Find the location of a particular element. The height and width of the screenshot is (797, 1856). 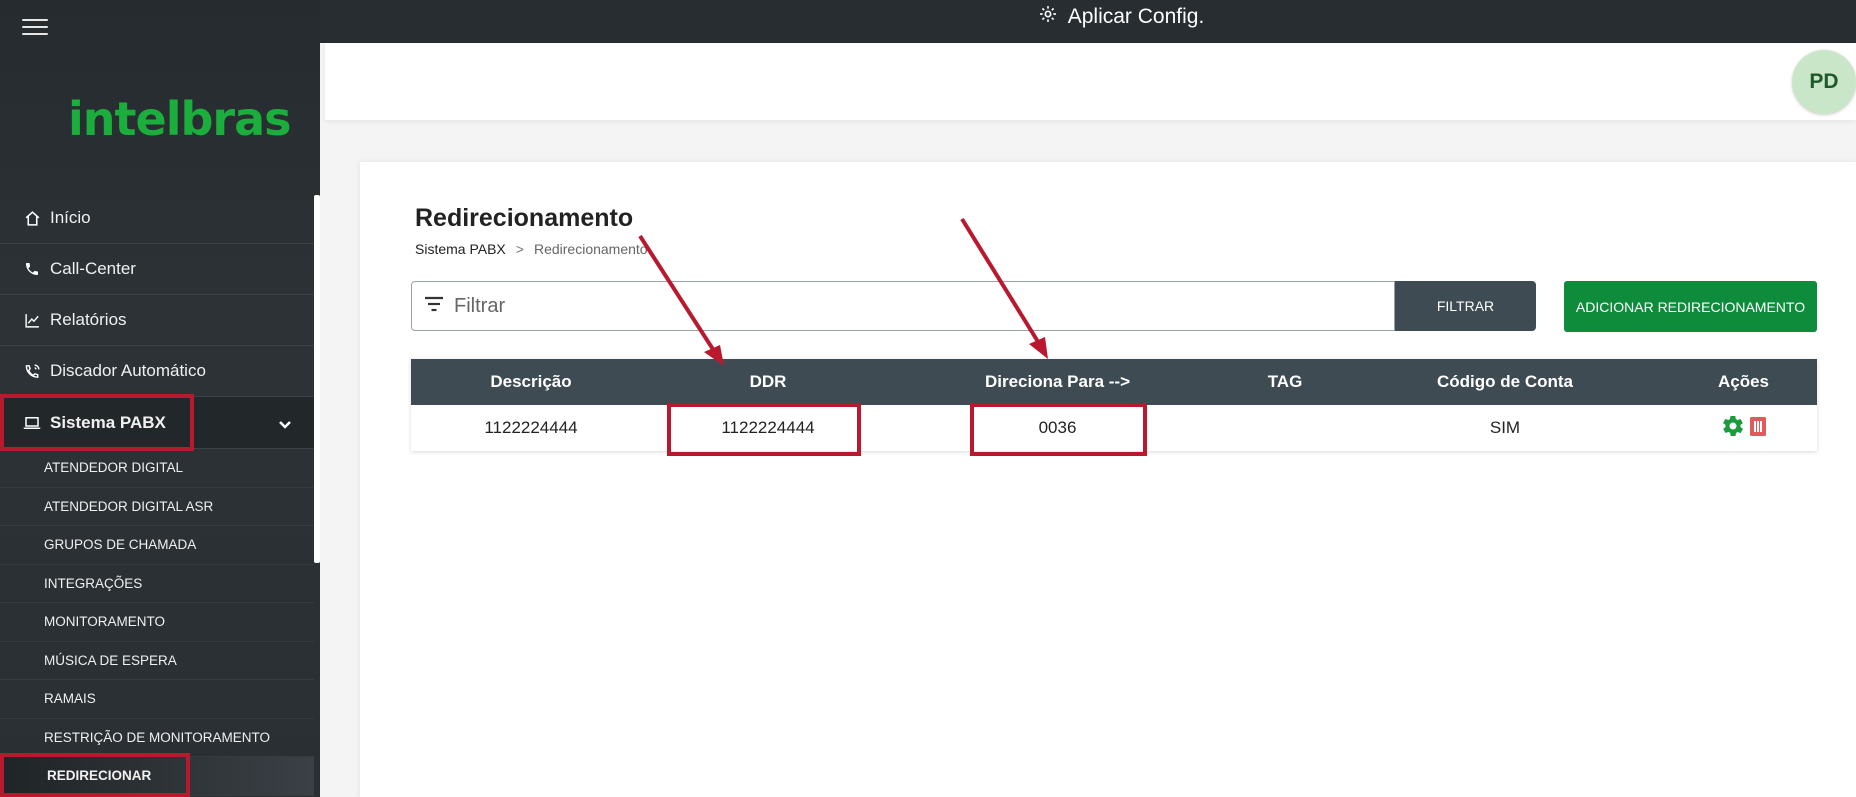

phone-icon is located at coordinates (32, 269).